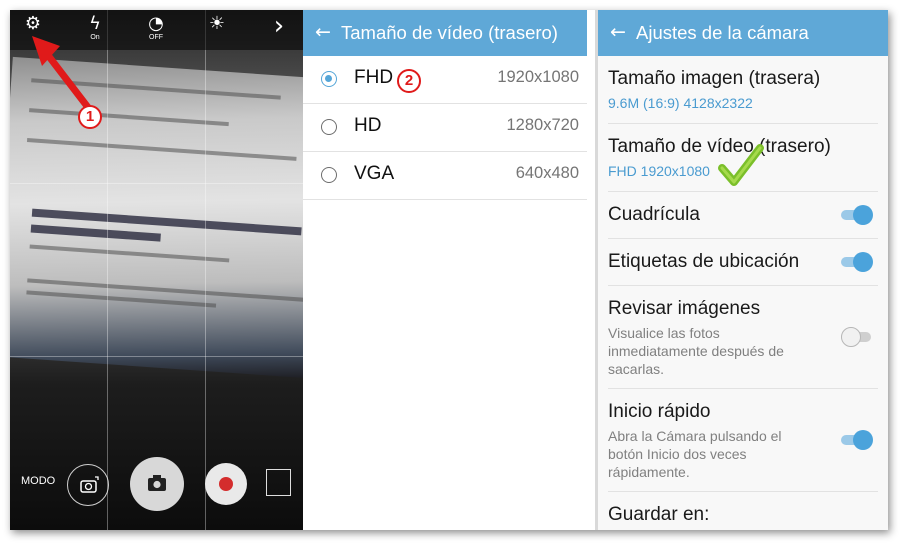 The image size is (904, 546). I want to click on setting-save-location: Guardar en:, so click(743, 511).